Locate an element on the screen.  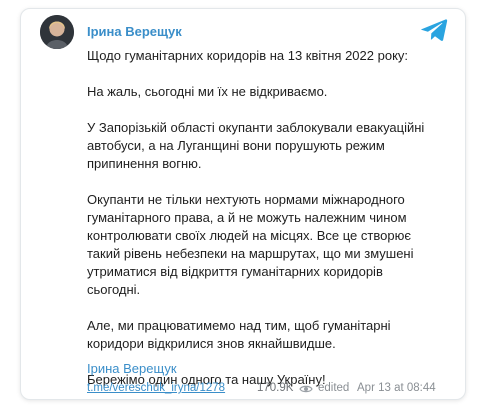
author-name: Ірина Верещук is located at coordinates (134, 31).